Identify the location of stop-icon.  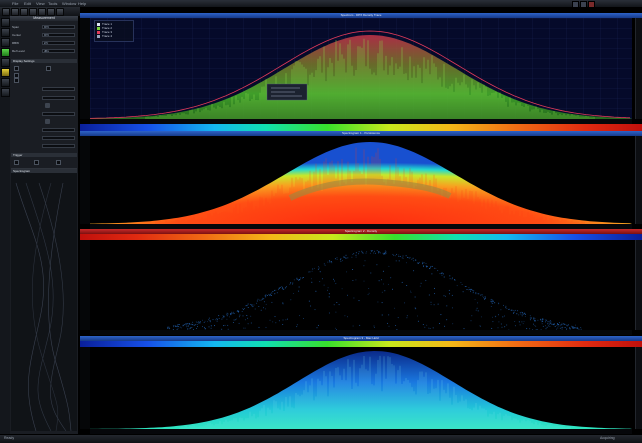
(33, 12).